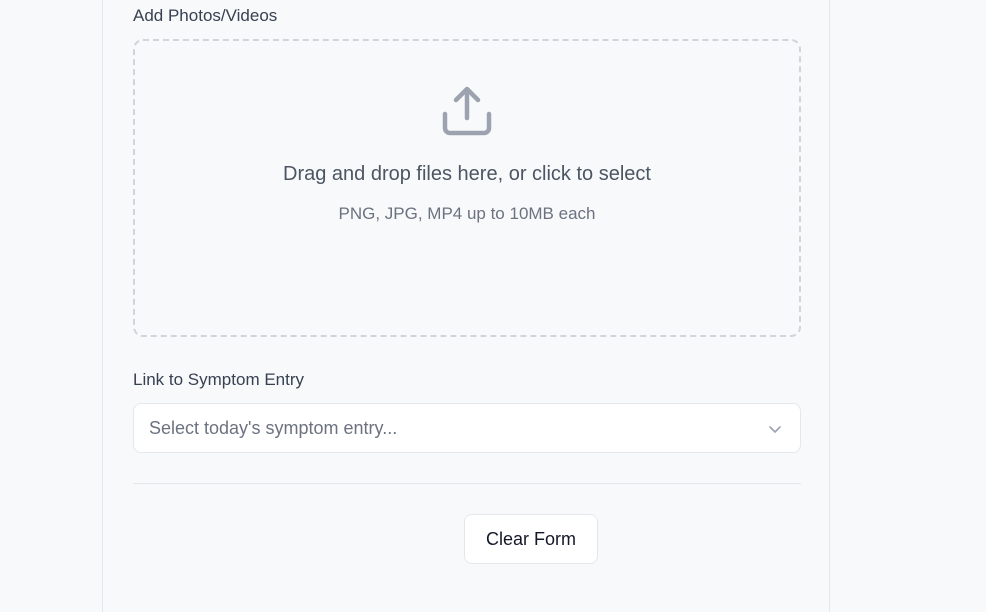 Image resolution: width=986 pixels, height=612 pixels. I want to click on dropzone-hint: PNG, JPG, MP4 up to 10MB each, so click(467, 213).